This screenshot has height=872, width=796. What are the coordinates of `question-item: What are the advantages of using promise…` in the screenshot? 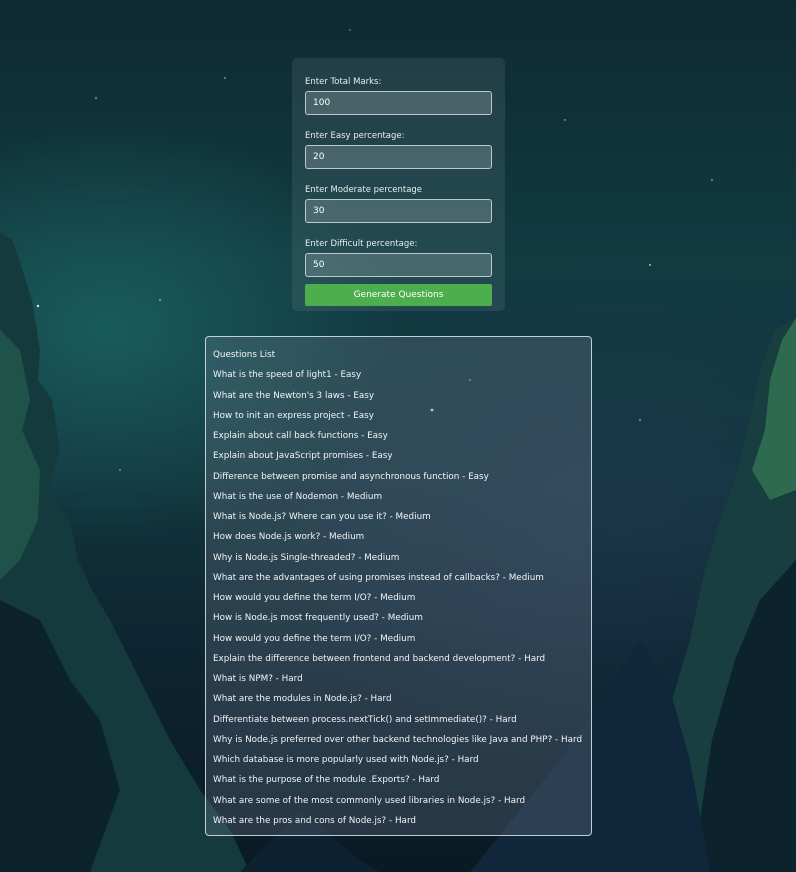 It's located at (378, 577).